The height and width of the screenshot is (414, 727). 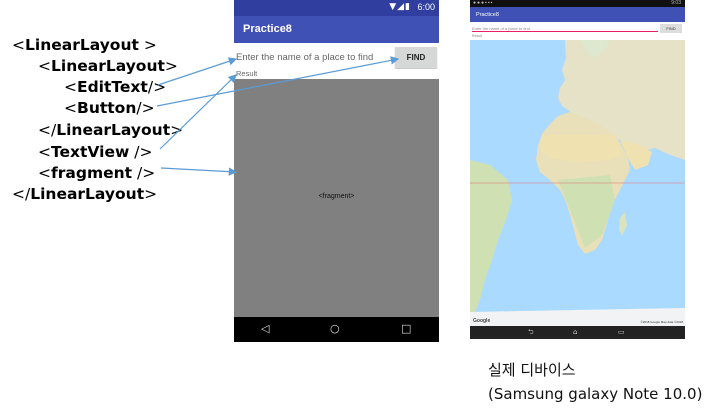 I want to click on xml-line-fragment: <fragment />, so click(x=96, y=173).